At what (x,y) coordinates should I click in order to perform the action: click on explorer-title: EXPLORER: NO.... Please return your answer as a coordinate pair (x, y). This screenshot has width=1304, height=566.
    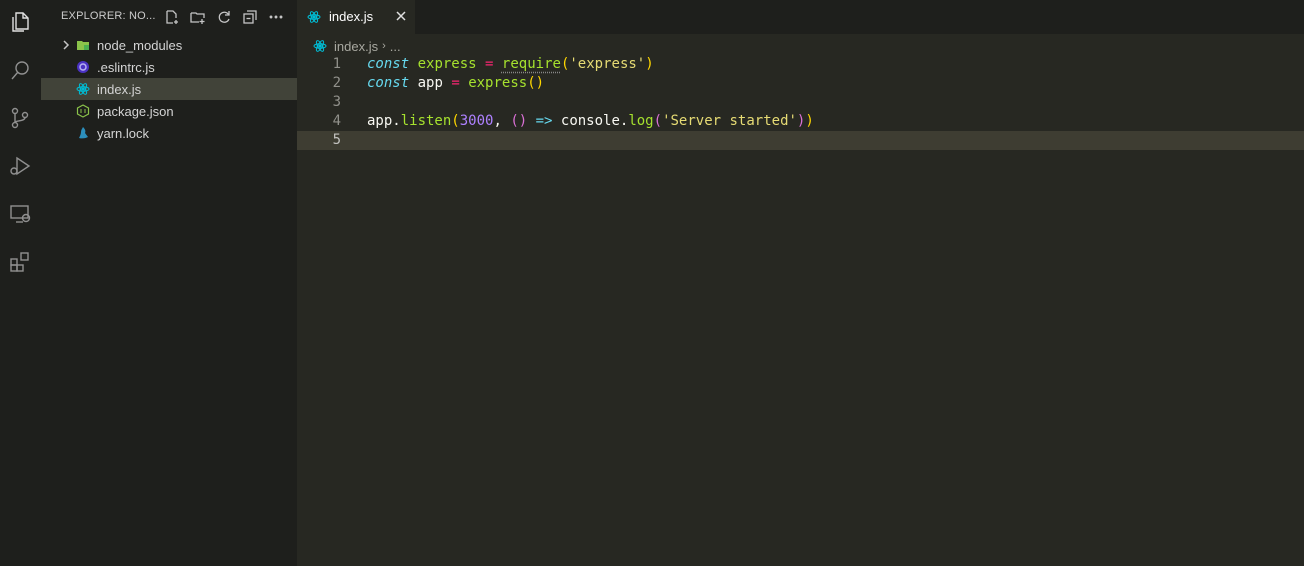
    Looking at the image, I should click on (108, 16).